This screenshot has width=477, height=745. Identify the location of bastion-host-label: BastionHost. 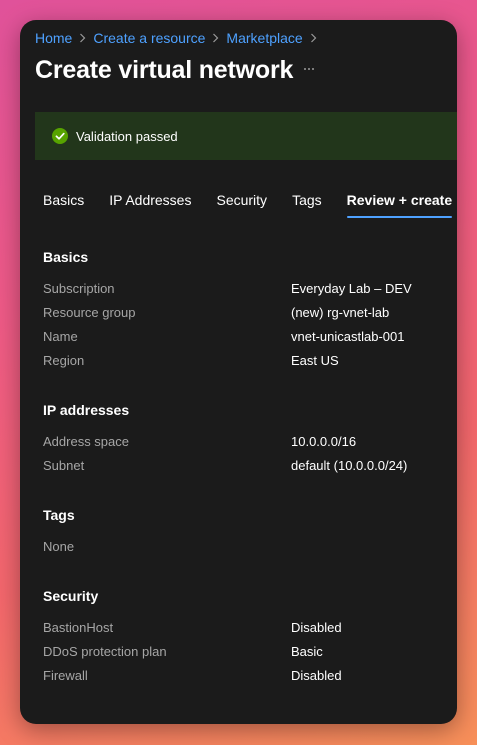
(78, 627).